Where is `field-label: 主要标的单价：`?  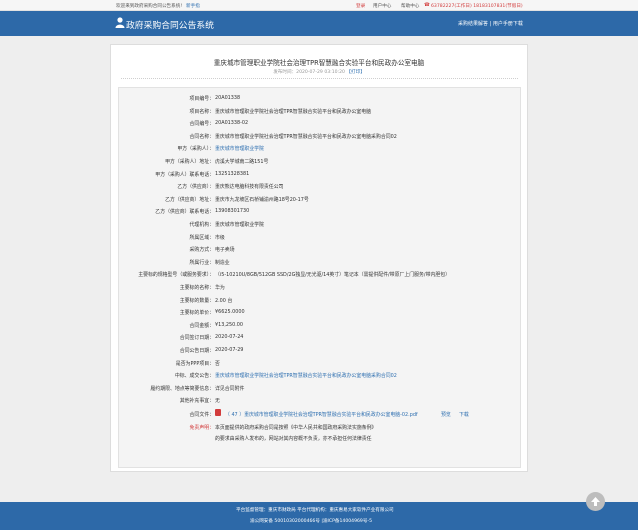
field-label: 主要标的单价： is located at coordinates (196, 313).